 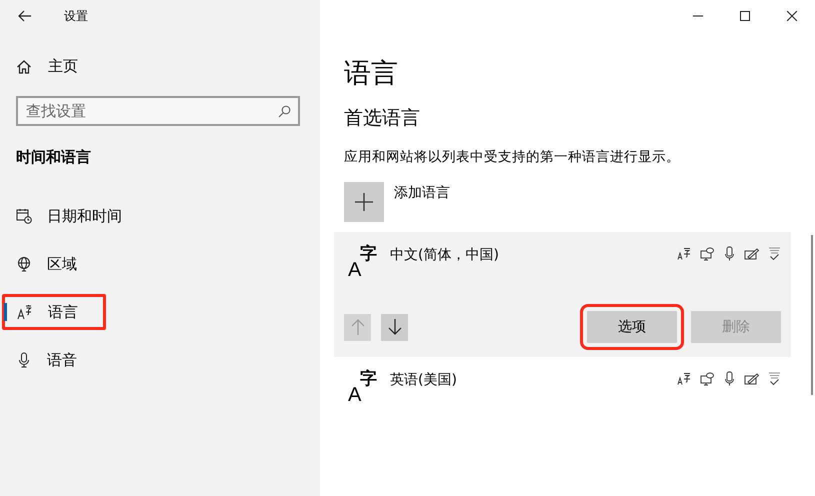 I want to click on search-icon, so click(x=284, y=111).